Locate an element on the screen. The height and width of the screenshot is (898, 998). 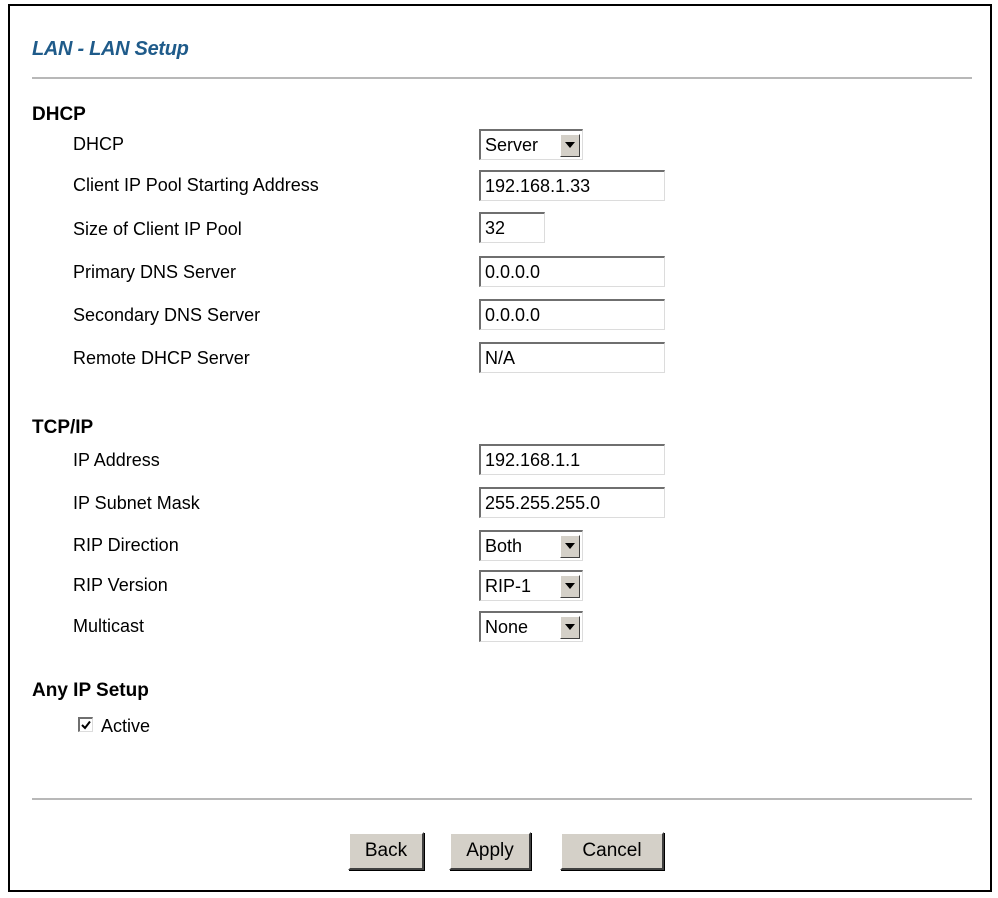
pool-size-label: Size of Client IP Pool is located at coordinates (157, 229).